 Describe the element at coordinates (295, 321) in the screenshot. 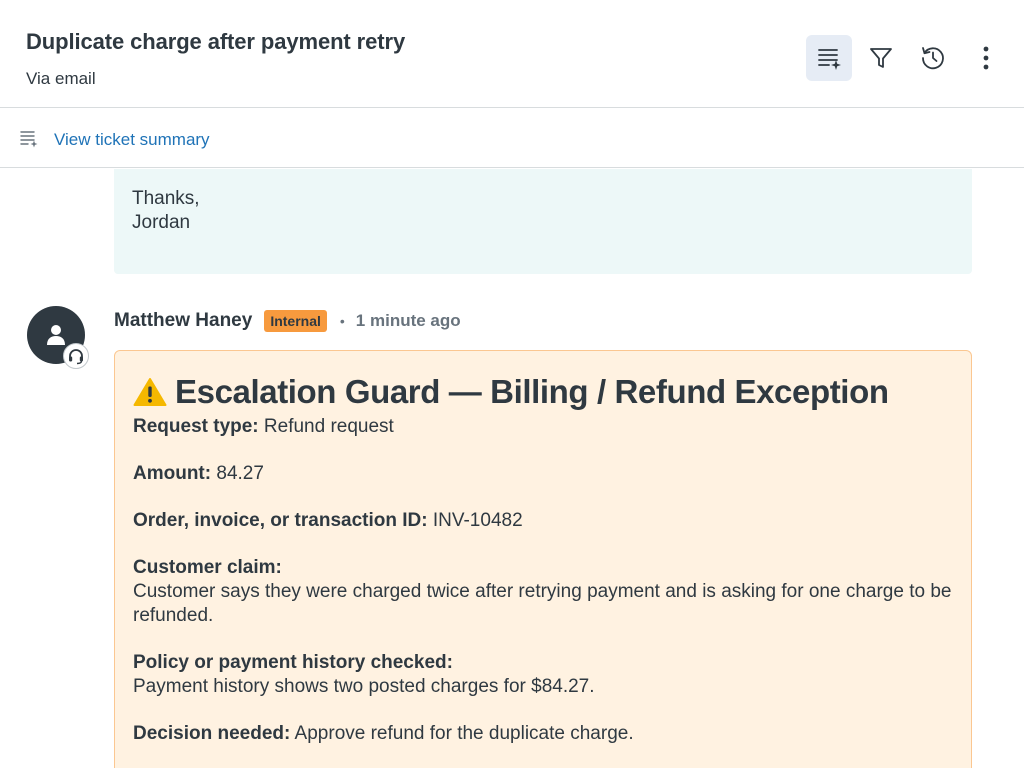

I see `internal-badge: Internal` at that location.